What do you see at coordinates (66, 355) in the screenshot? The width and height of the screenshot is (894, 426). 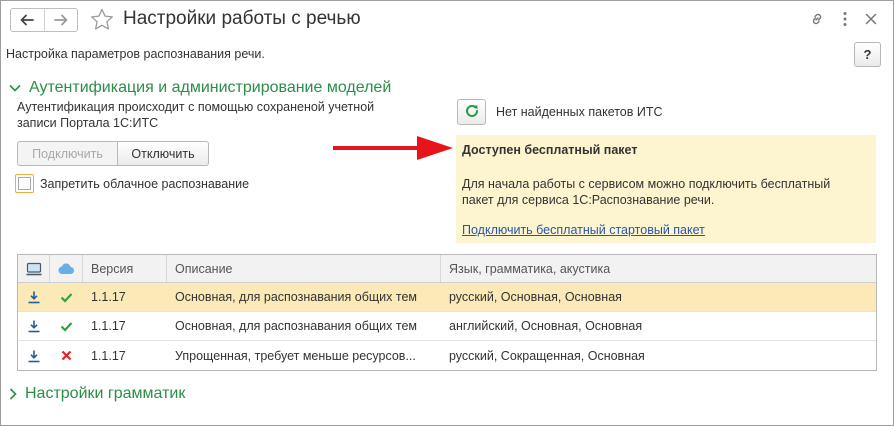 I see `cross-icon` at bounding box center [66, 355].